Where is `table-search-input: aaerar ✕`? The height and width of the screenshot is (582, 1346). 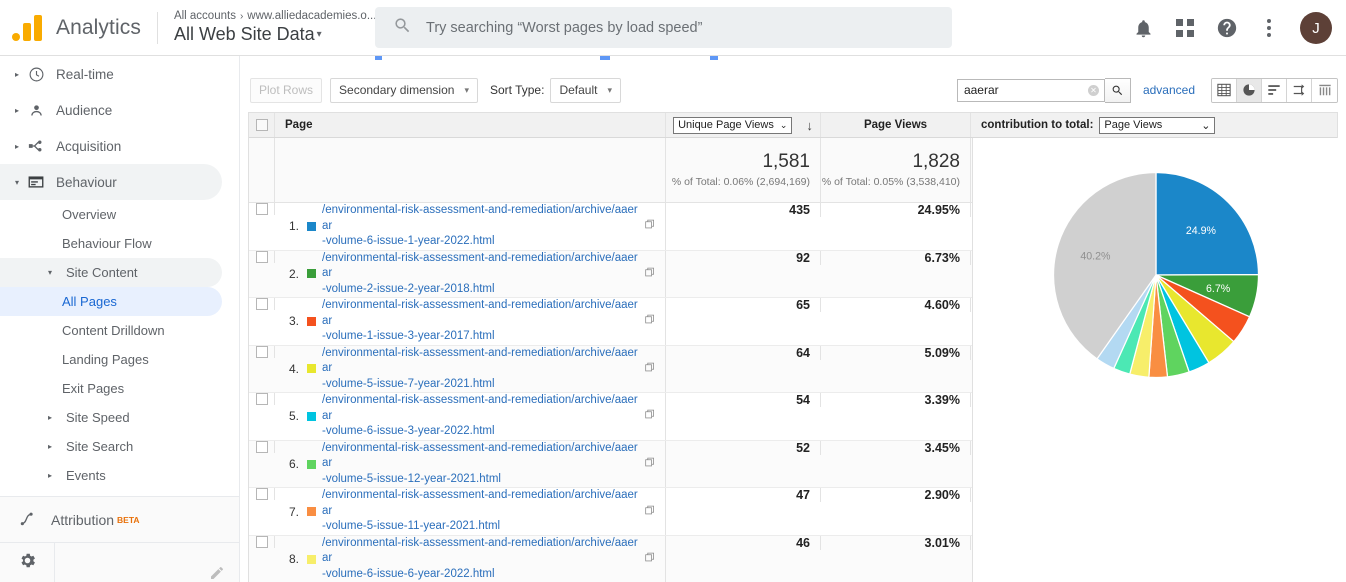
table-search-input: aaerar ✕ is located at coordinates (1030, 90).